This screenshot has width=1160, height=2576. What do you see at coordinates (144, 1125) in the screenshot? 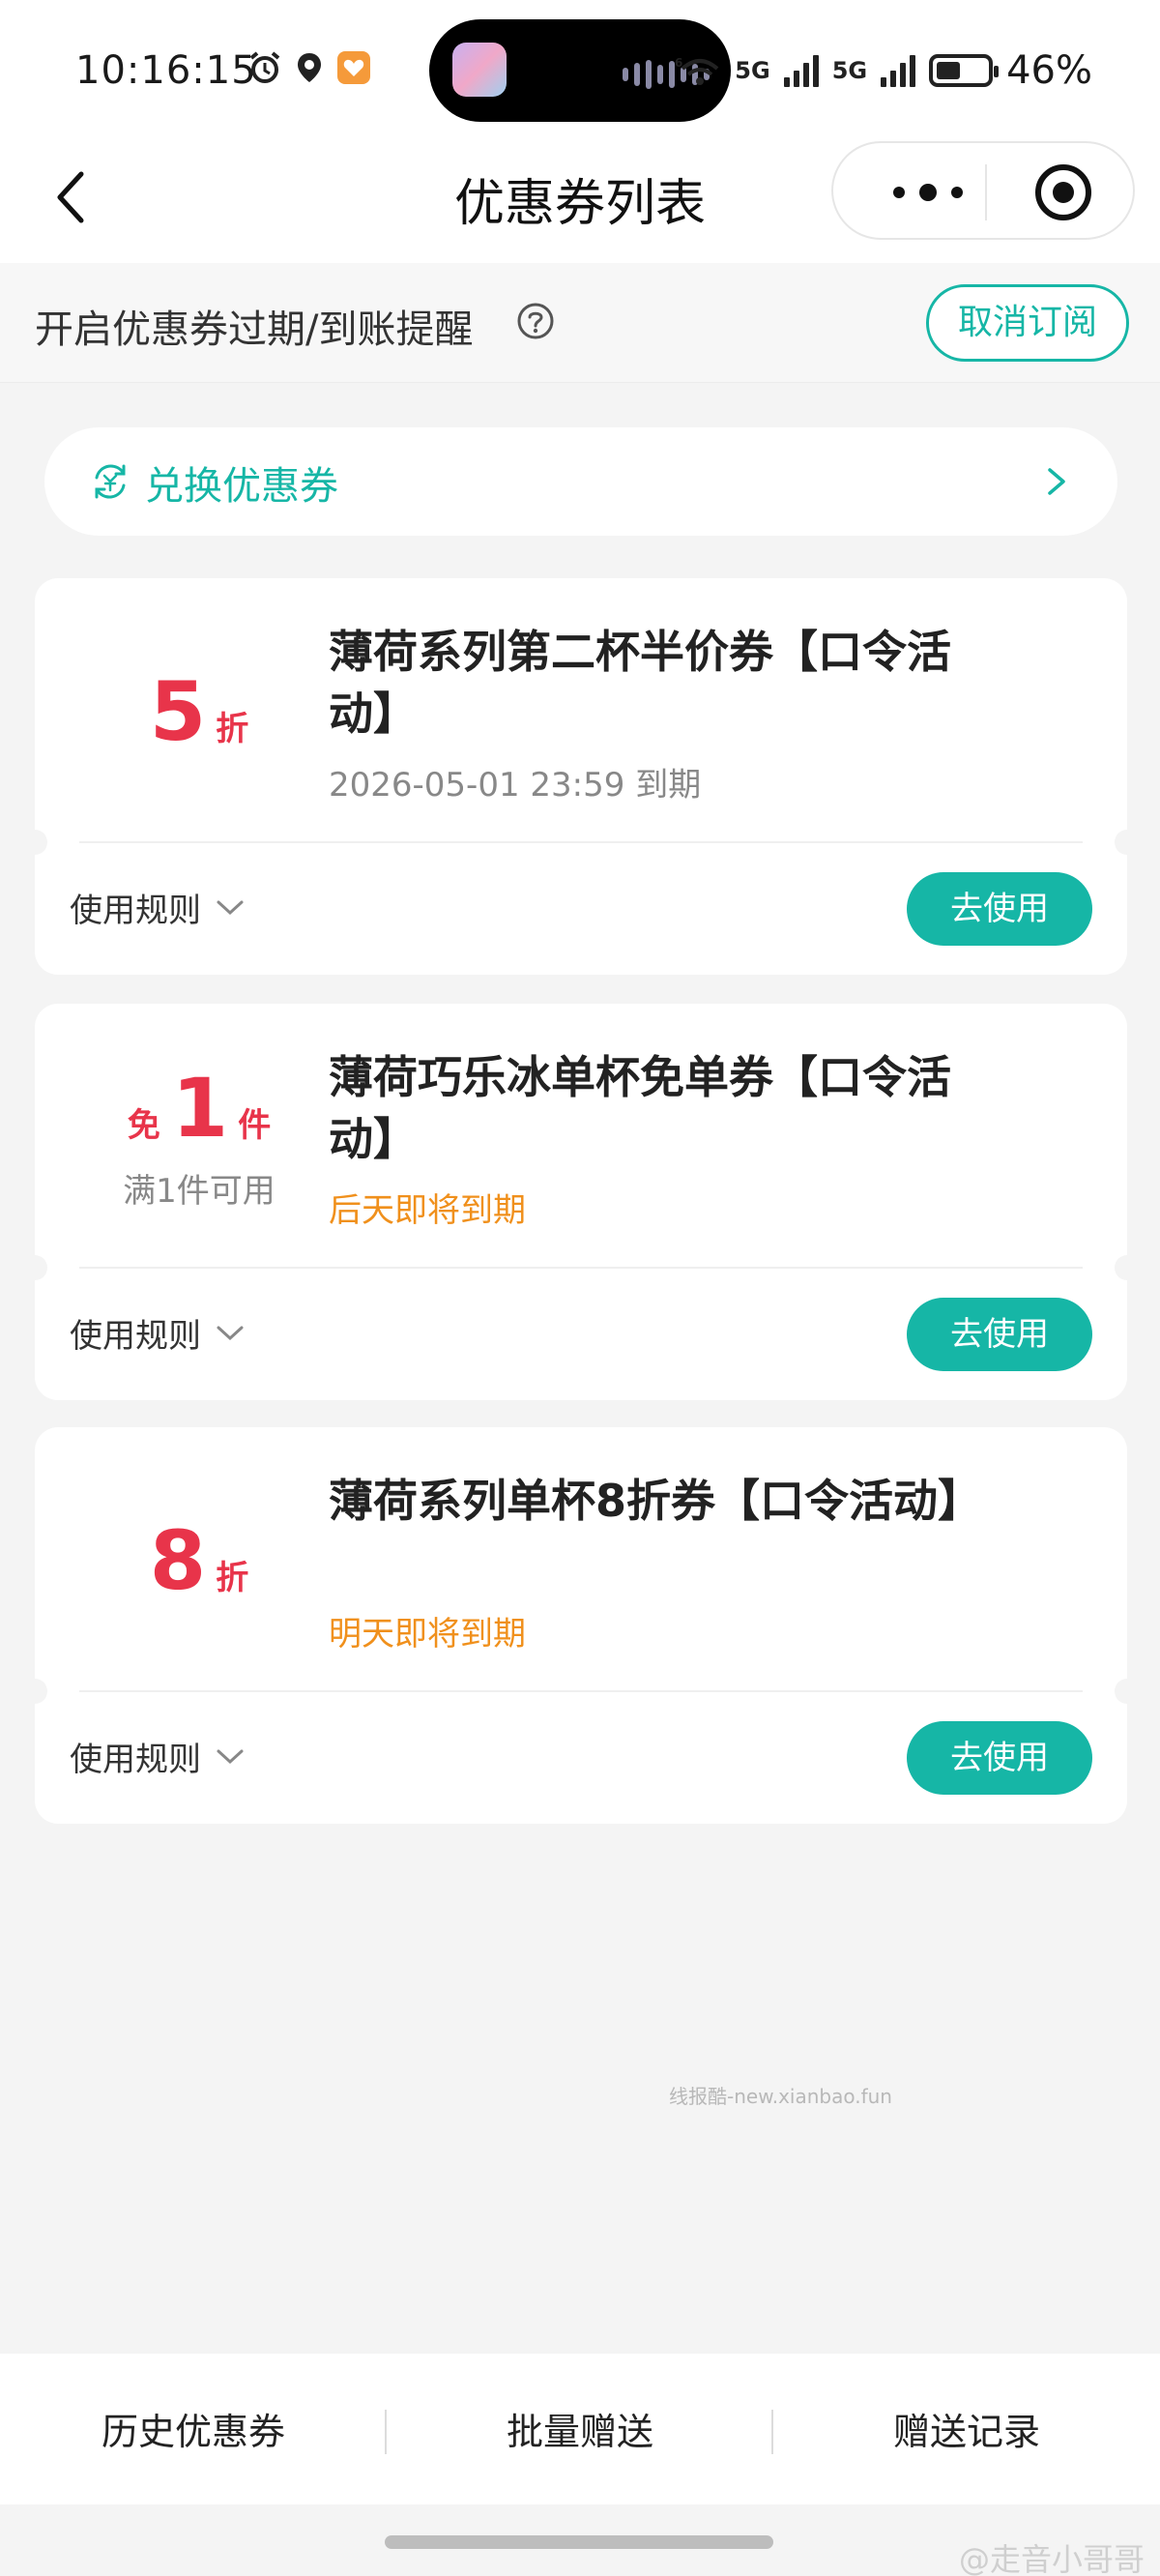
I see `coupon-value-prefix: 免` at bounding box center [144, 1125].